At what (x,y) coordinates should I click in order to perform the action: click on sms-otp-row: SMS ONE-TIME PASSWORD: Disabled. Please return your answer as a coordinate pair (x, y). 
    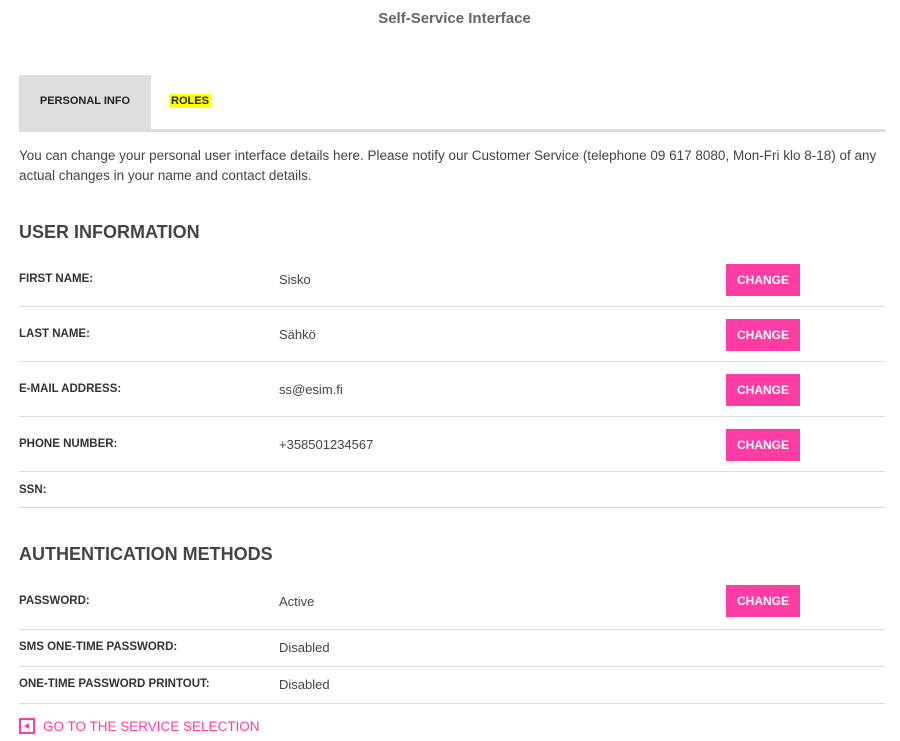
    Looking at the image, I should click on (452, 648).